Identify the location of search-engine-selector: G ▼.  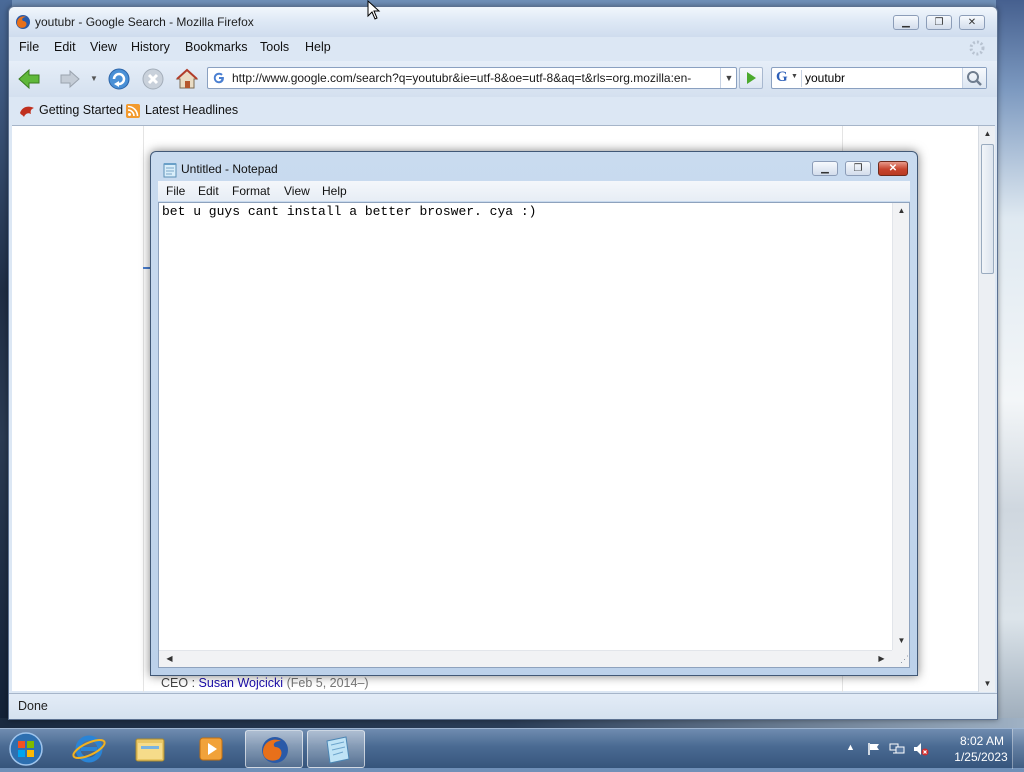
(788, 78).